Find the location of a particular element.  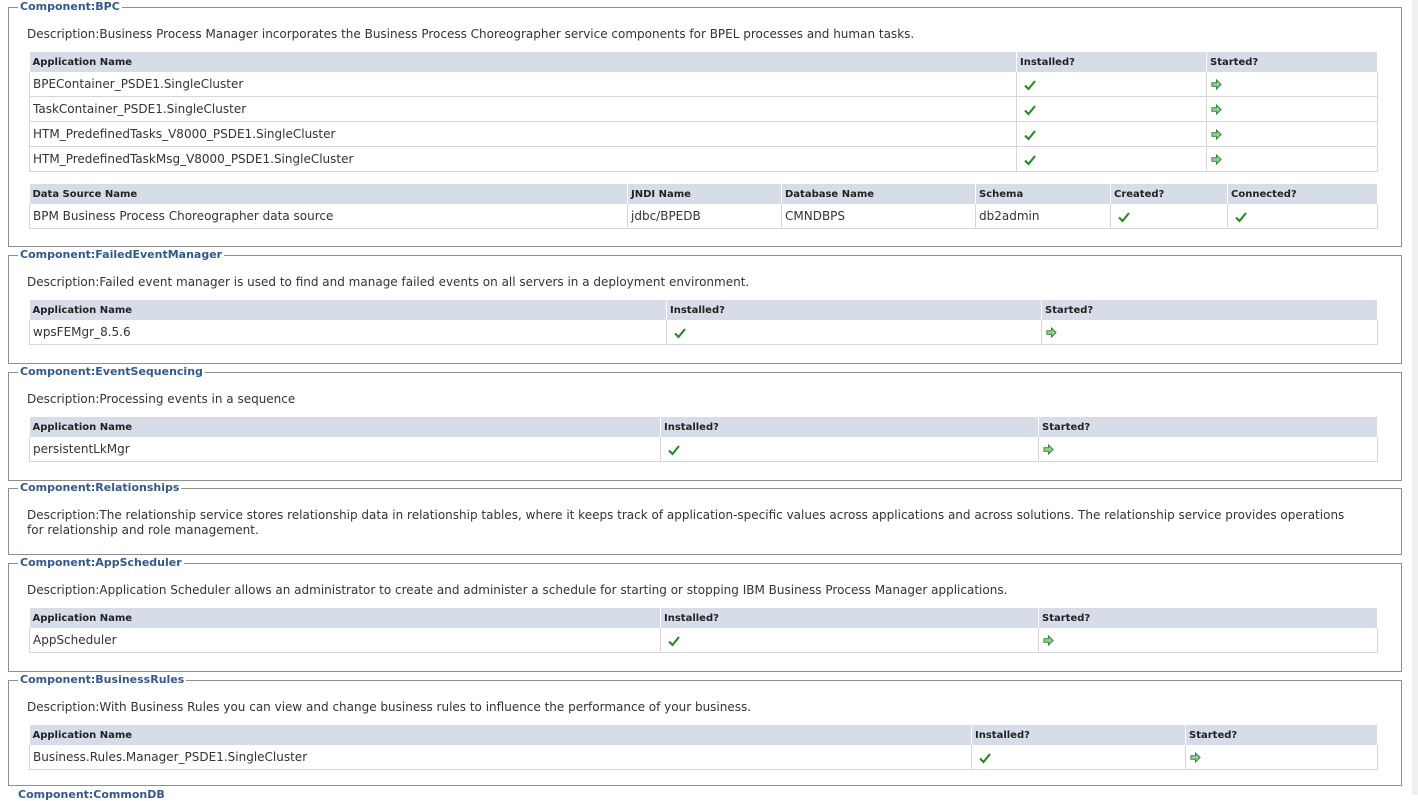

application-name: AppScheduler is located at coordinates (345, 640).